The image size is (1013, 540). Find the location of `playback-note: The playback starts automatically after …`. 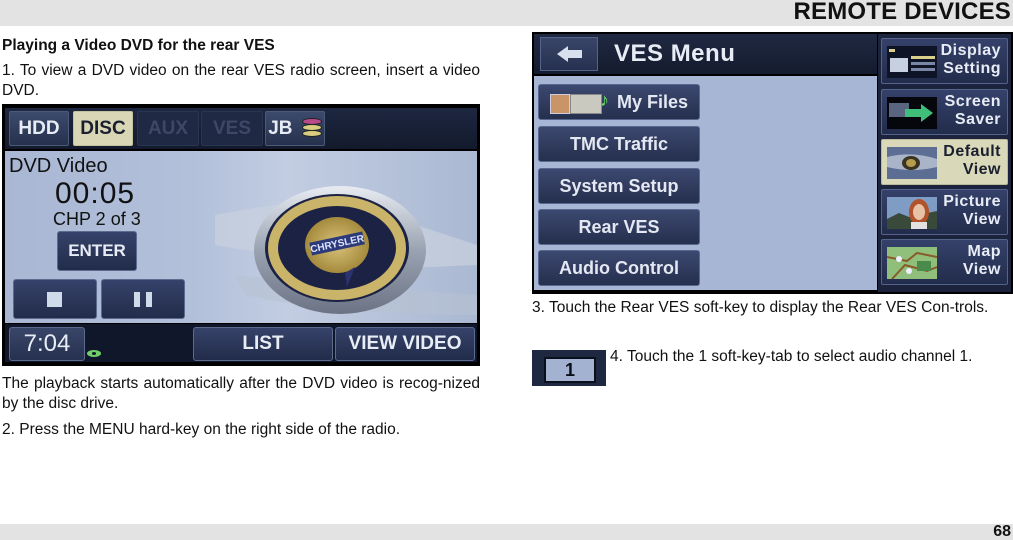

playback-note: The playback starts automatically after … is located at coordinates (241, 393).